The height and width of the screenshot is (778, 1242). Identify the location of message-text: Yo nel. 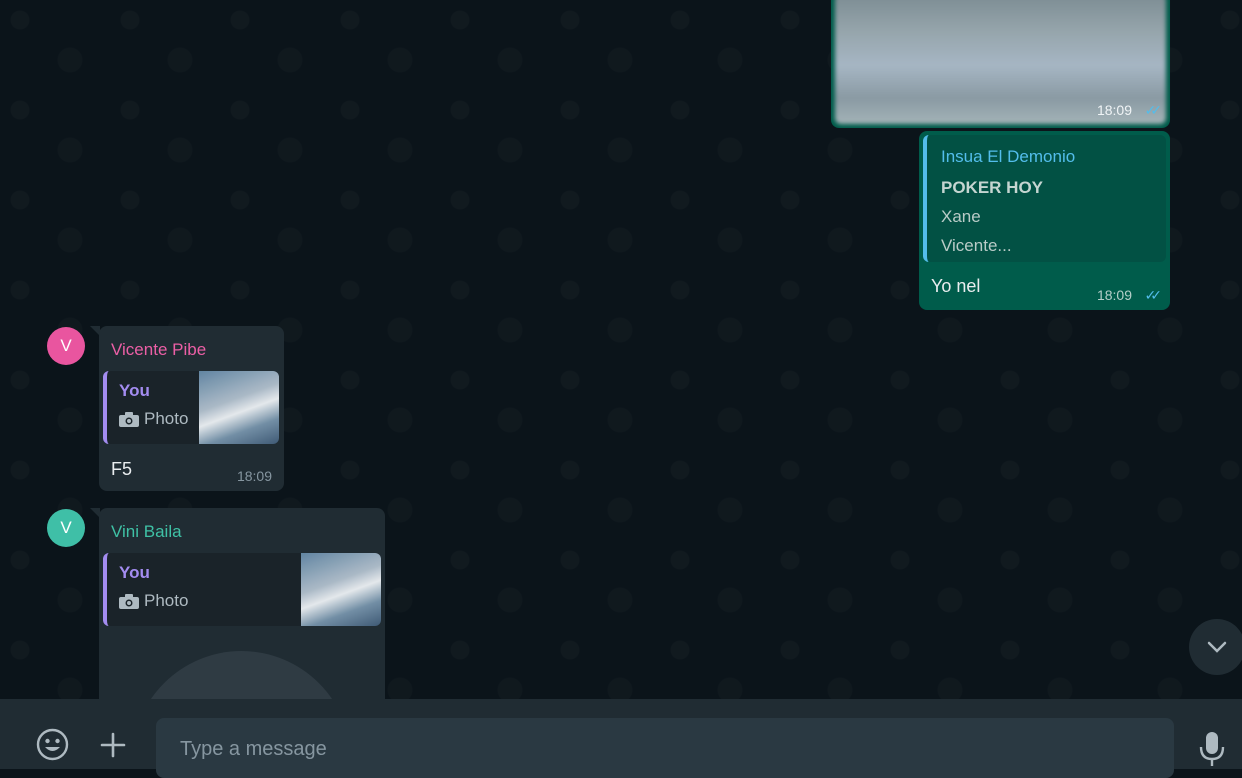
(956, 286).